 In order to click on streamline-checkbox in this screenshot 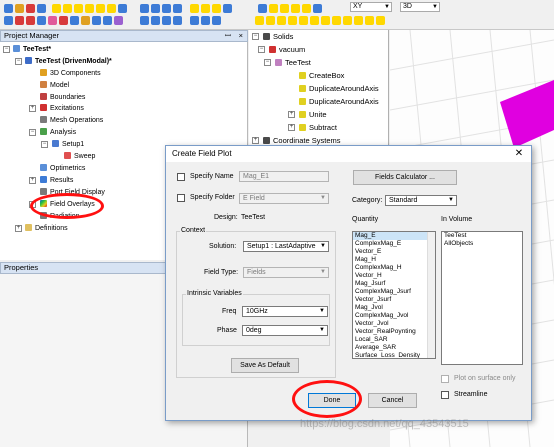, I will do `click(445, 395)`.